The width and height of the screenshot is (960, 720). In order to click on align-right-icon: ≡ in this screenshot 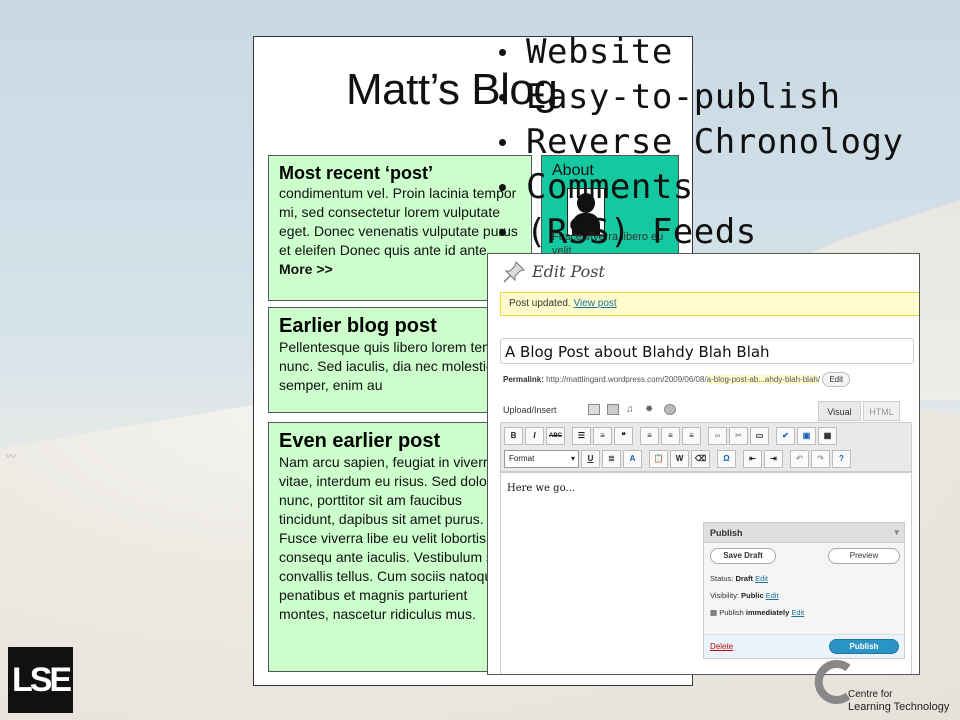, I will do `click(691, 436)`.